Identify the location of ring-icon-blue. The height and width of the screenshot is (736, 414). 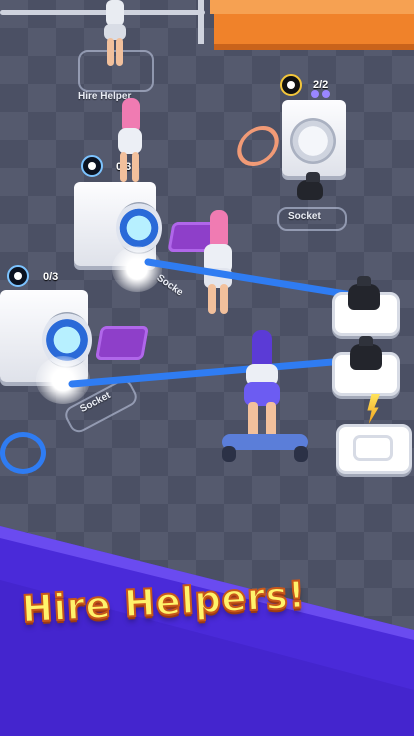
(23, 453).